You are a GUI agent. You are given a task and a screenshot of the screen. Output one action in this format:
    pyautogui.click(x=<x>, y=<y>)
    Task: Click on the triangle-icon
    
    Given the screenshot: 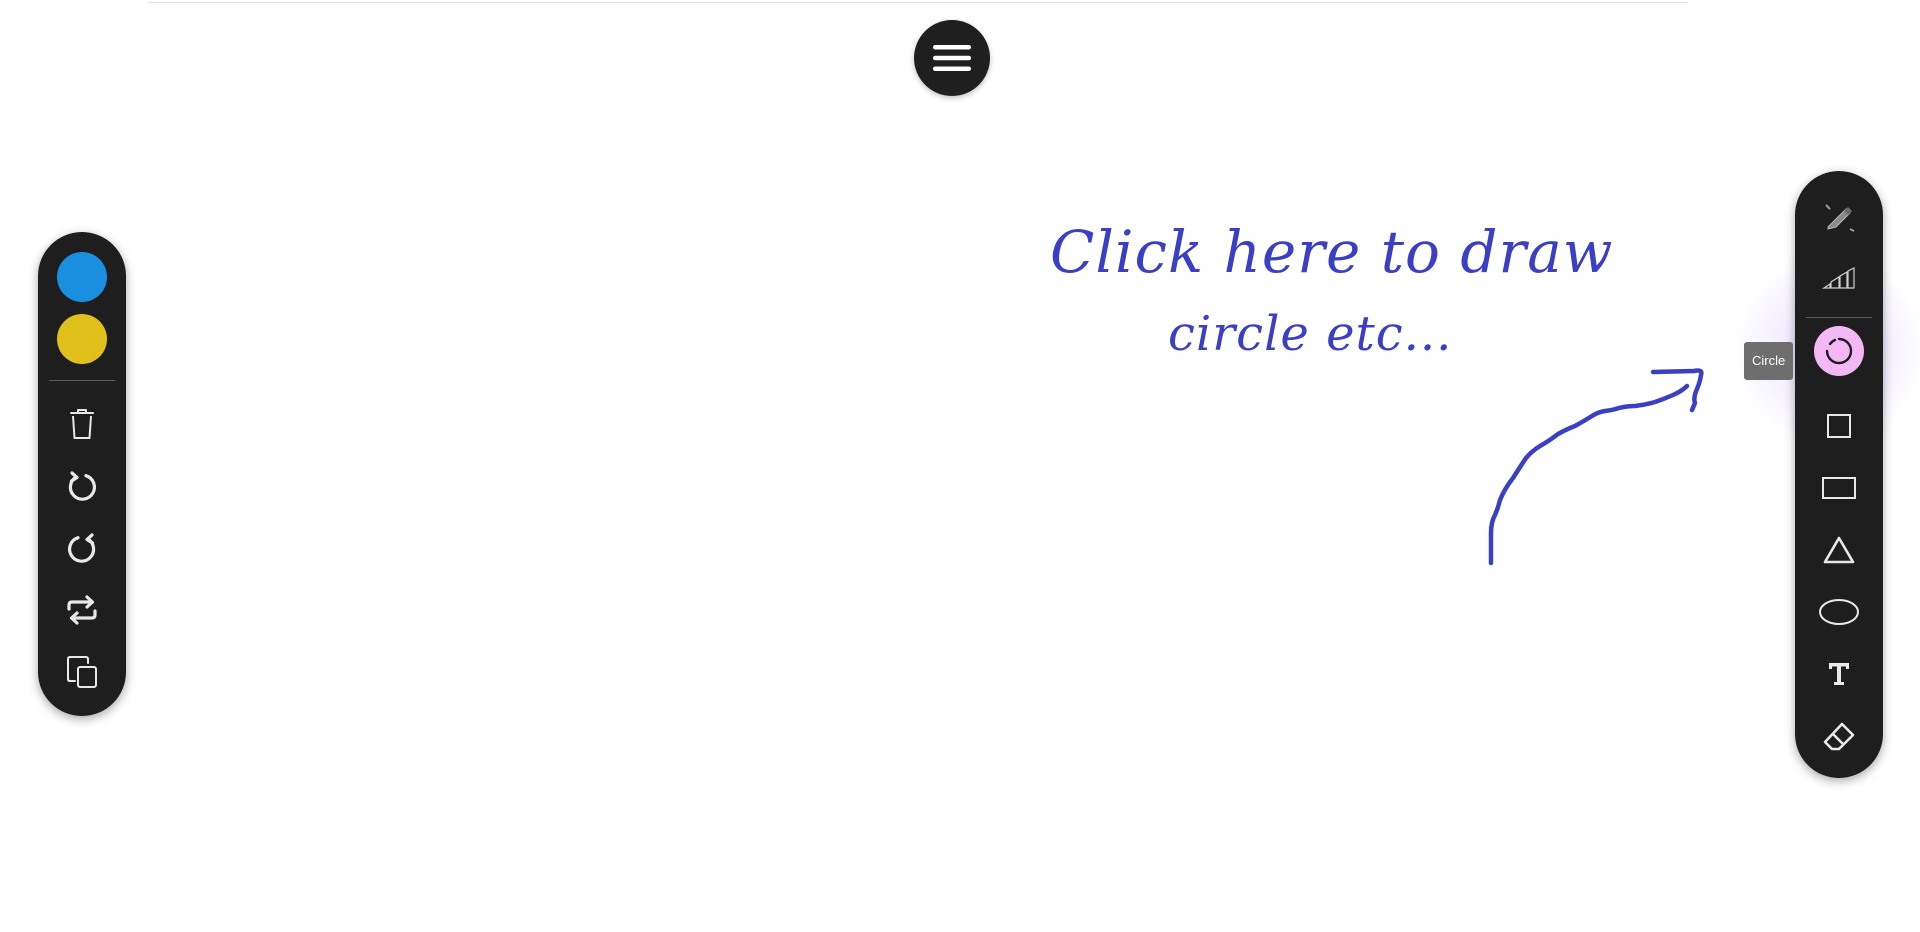 What is the action you would take?
    pyautogui.click(x=1839, y=550)
    